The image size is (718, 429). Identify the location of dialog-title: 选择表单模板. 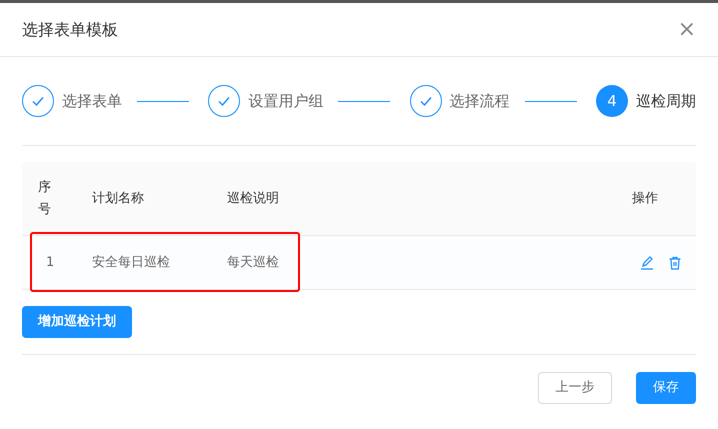
(70, 29).